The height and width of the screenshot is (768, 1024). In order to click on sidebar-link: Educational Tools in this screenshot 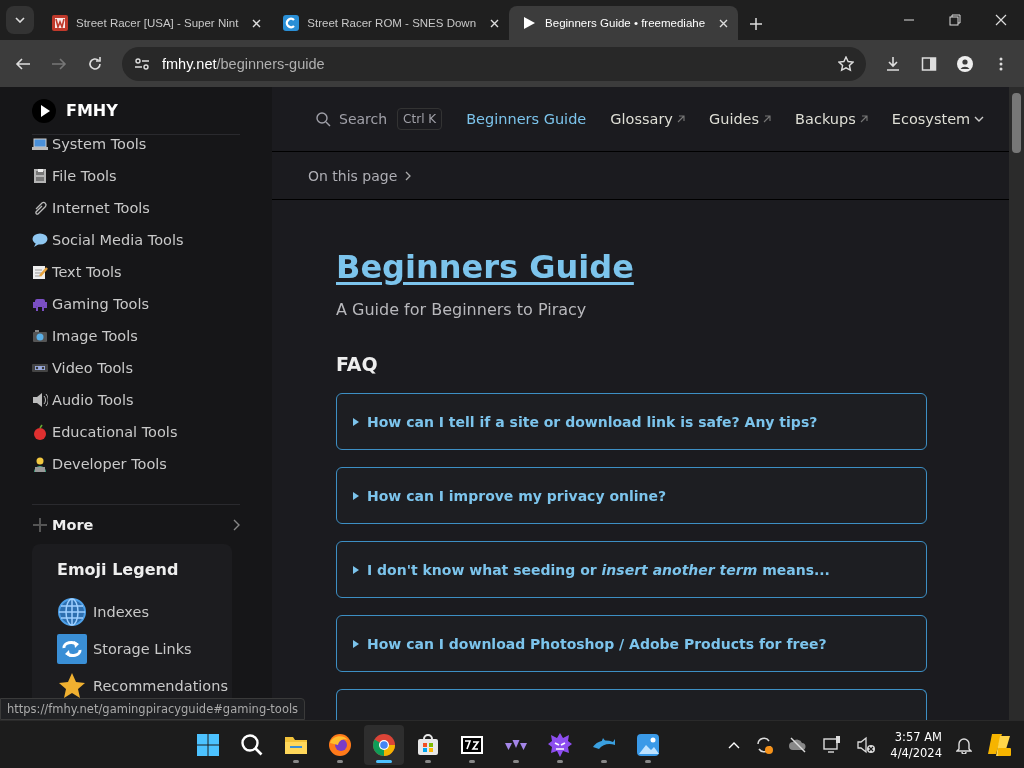, I will do `click(115, 432)`.